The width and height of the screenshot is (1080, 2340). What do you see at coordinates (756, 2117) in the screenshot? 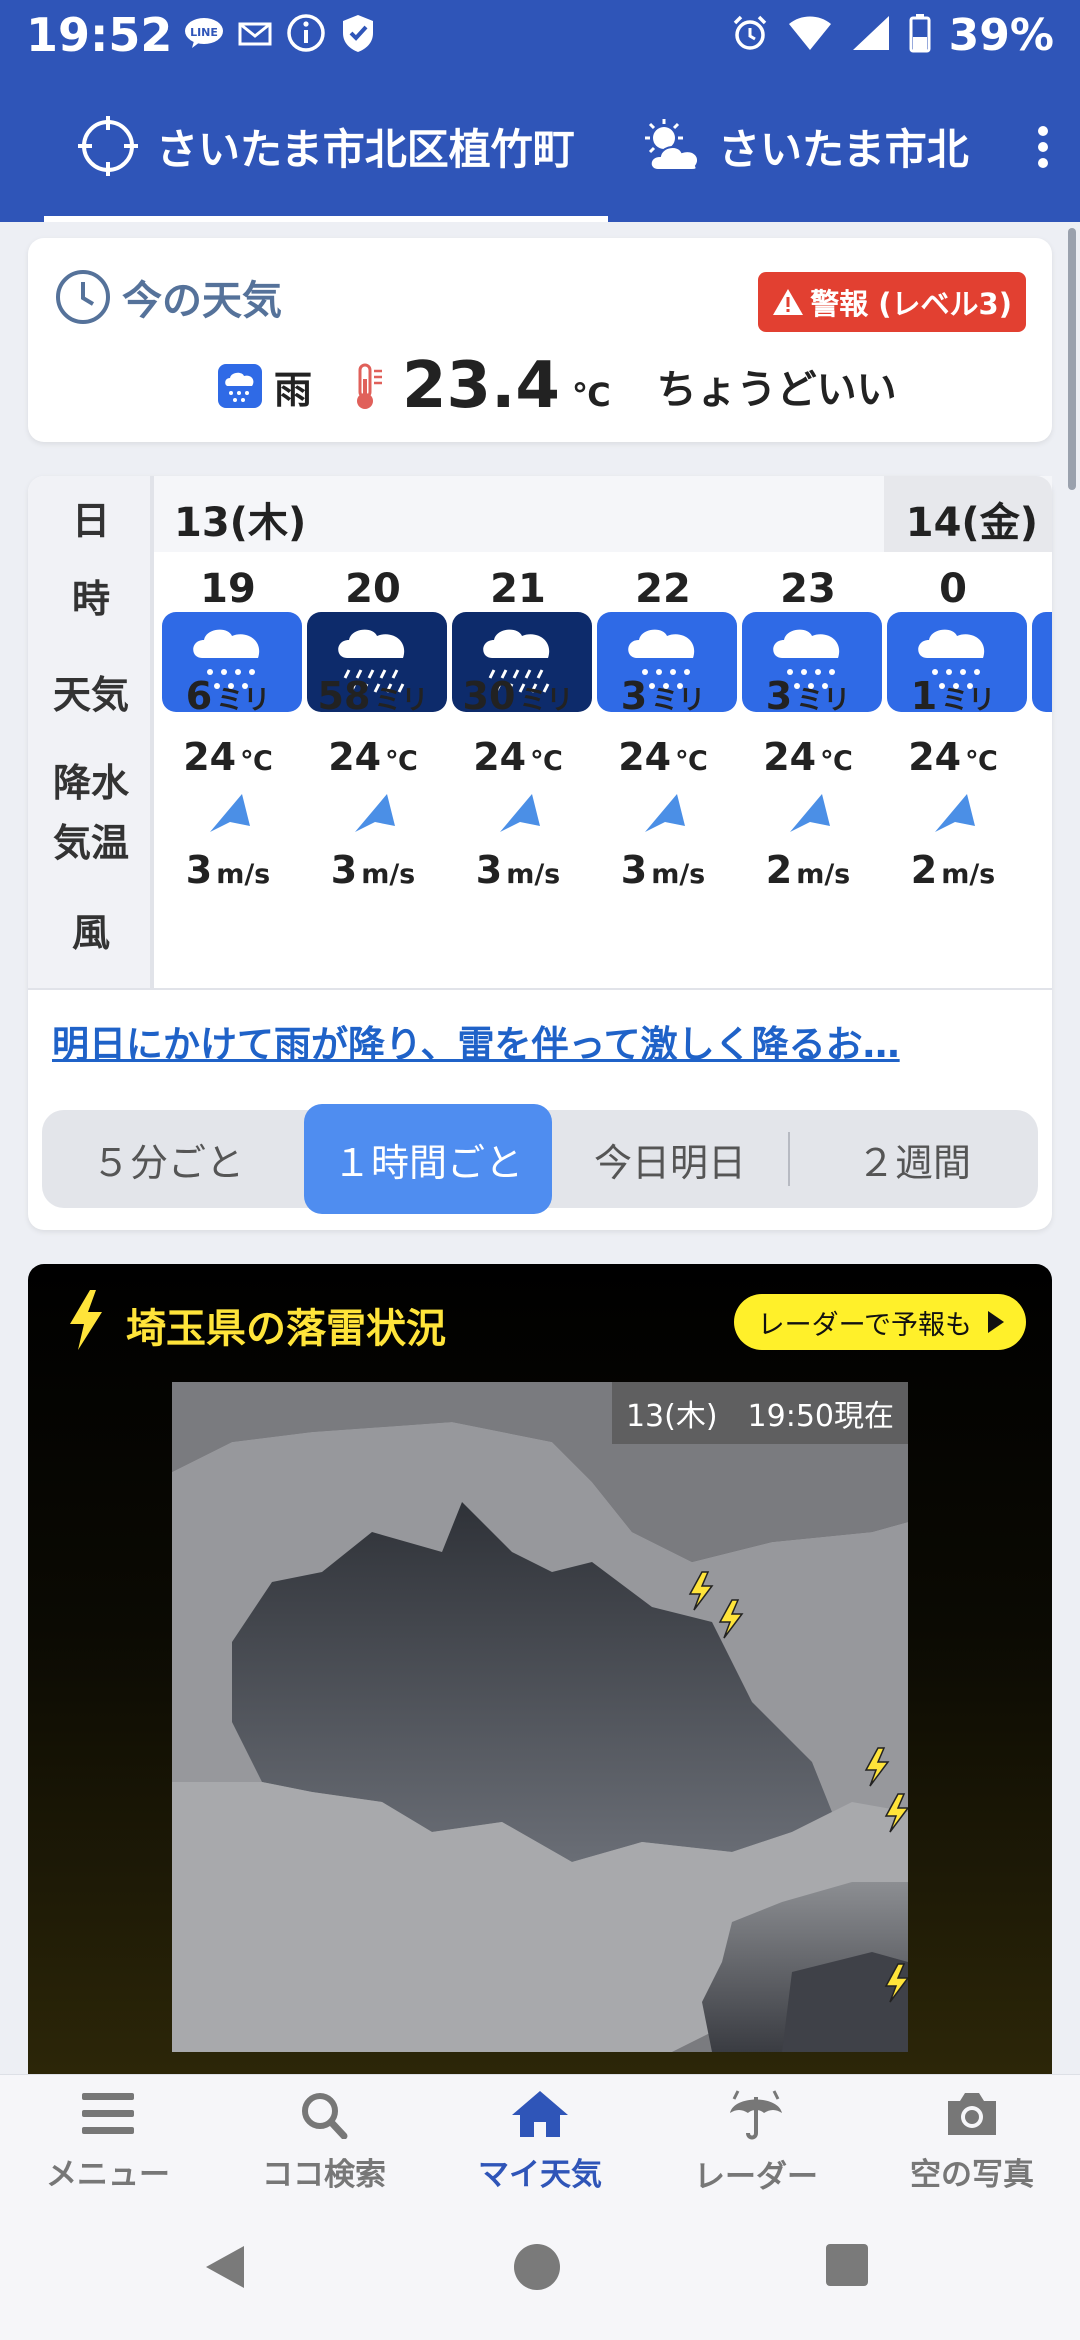
I see `umbrella-icon` at bounding box center [756, 2117].